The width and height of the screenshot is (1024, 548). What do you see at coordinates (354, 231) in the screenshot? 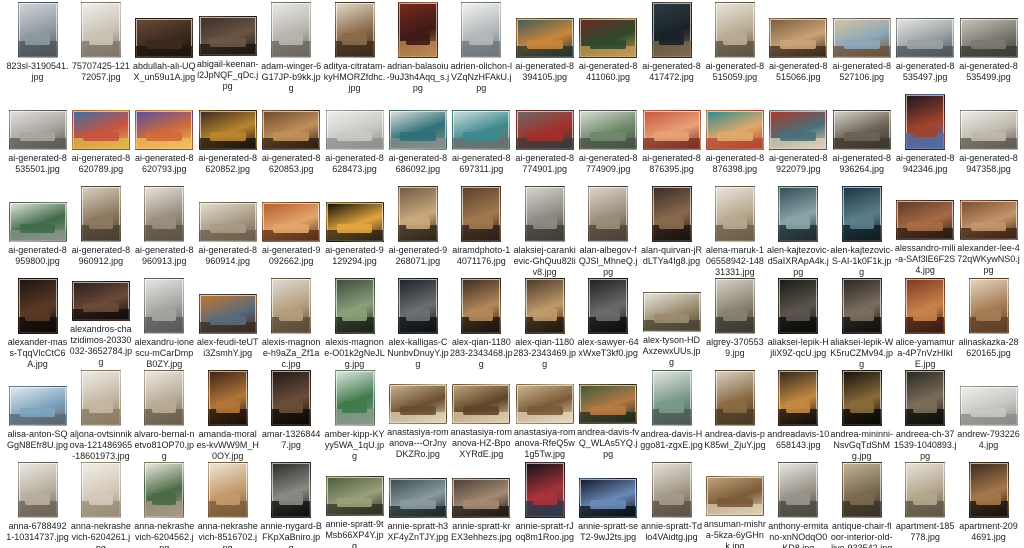
I see `file-item: ai-generated-9129294.jpg` at bounding box center [354, 231].